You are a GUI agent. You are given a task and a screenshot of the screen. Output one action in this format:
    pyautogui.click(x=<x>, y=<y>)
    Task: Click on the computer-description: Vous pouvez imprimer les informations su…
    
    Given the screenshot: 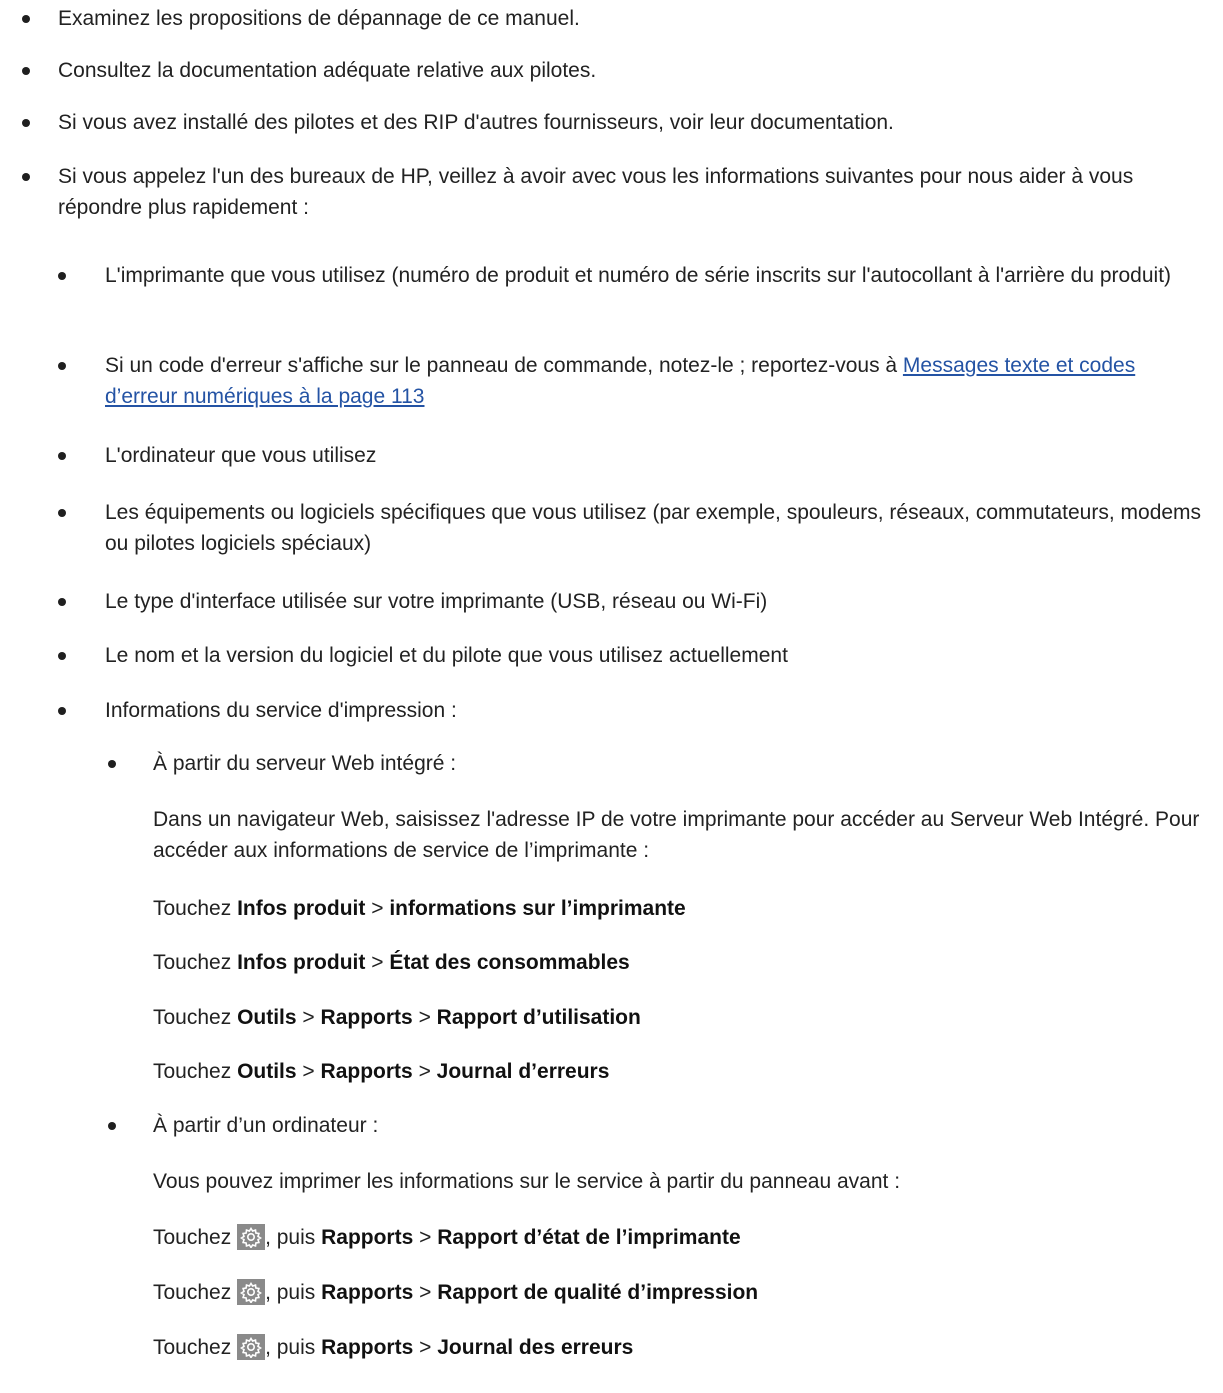 What is the action you would take?
    pyautogui.click(x=527, y=1181)
    